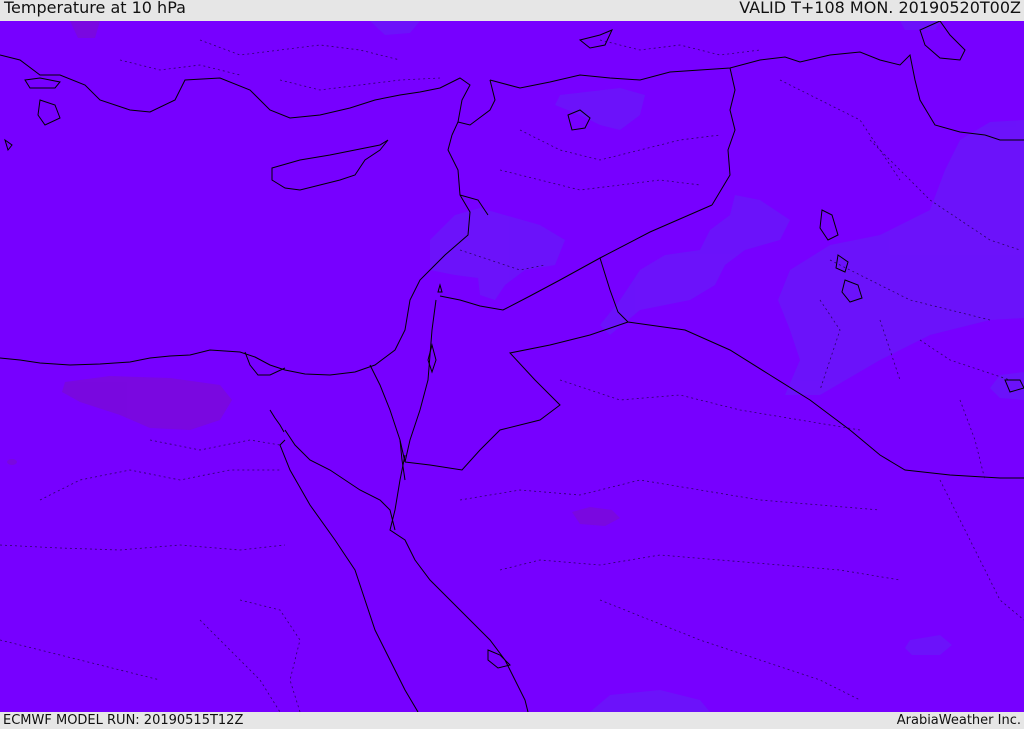 This screenshot has height=729, width=1024. What do you see at coordinates (12, 462) in the screenshot?
I see `warm-patch-egypt-dot` at bounding box center [12, 462].